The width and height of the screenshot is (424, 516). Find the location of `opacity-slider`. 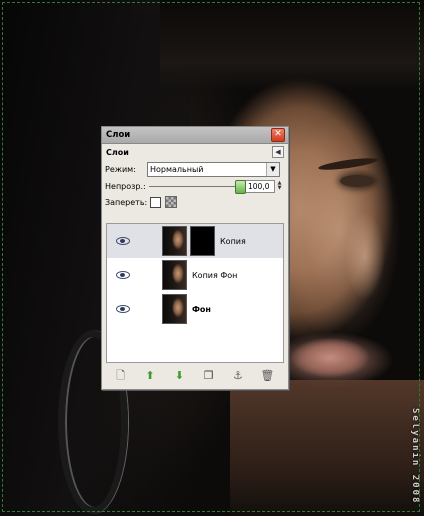

opacity-slider is located at coordinates (197, 186).